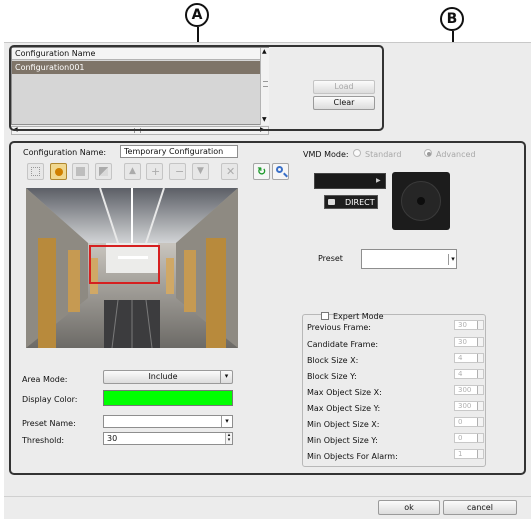  I want to click on ptz-direct-button: DIRECT, so click(351, 202).